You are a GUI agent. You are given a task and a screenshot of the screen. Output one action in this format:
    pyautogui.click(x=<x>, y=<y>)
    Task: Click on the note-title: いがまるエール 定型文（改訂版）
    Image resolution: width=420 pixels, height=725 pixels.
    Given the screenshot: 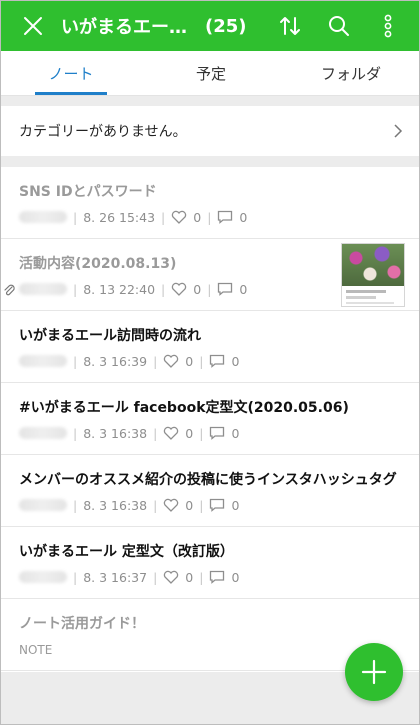 What is the action you would take?
    pyautogui.click(x=126, y=552)
    